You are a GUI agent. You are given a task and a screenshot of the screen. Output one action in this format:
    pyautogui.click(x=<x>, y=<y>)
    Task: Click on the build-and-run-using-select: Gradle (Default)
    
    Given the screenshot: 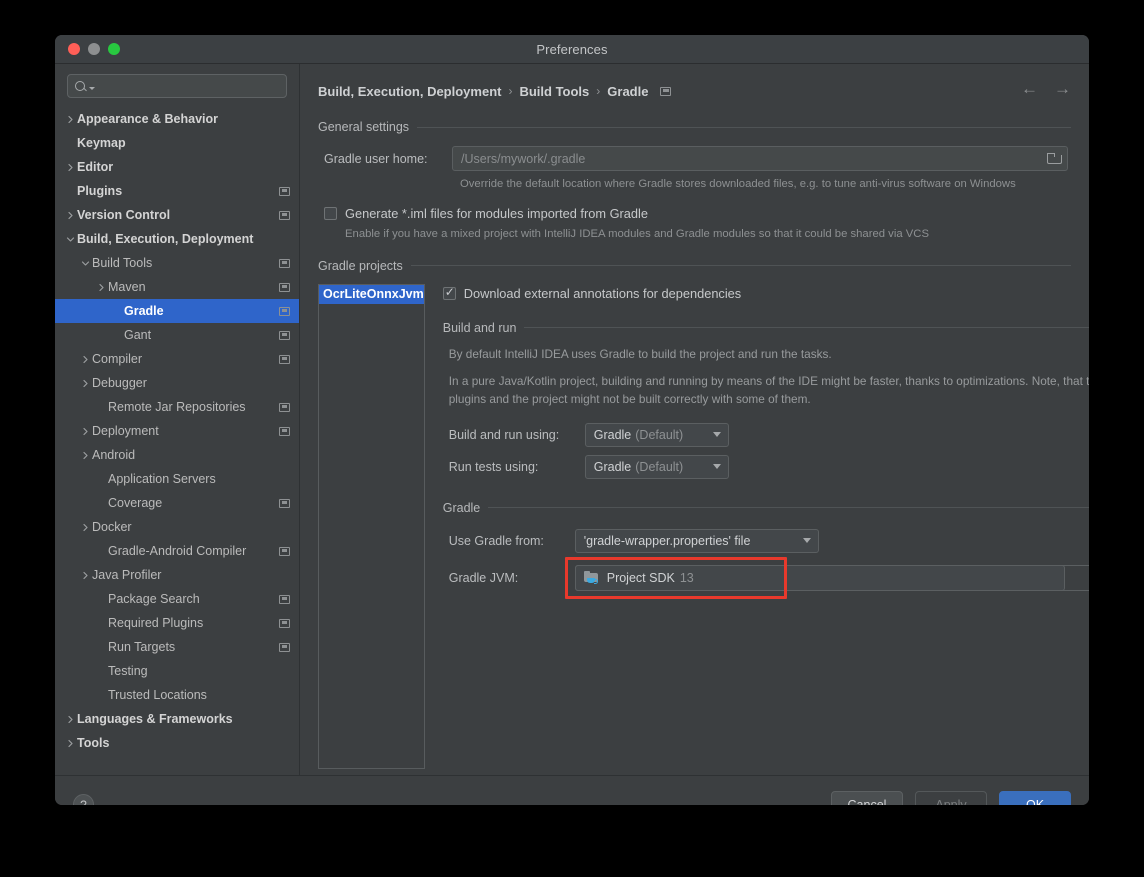 What is the action you would take?
    pyautogui.click(x=656, y=434)
    